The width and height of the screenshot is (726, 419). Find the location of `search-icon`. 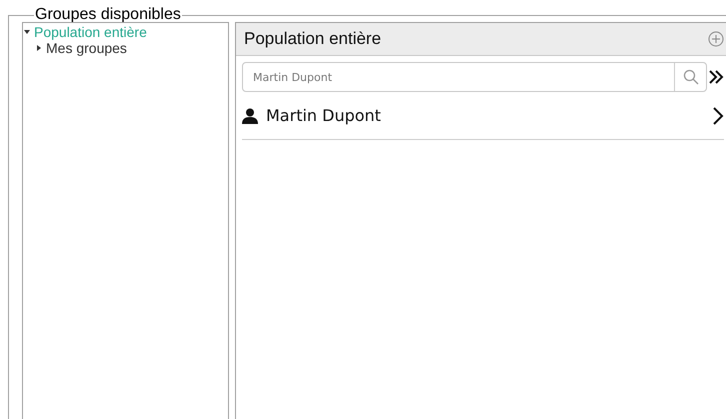

search-icon is located at coordinates (690, 77).